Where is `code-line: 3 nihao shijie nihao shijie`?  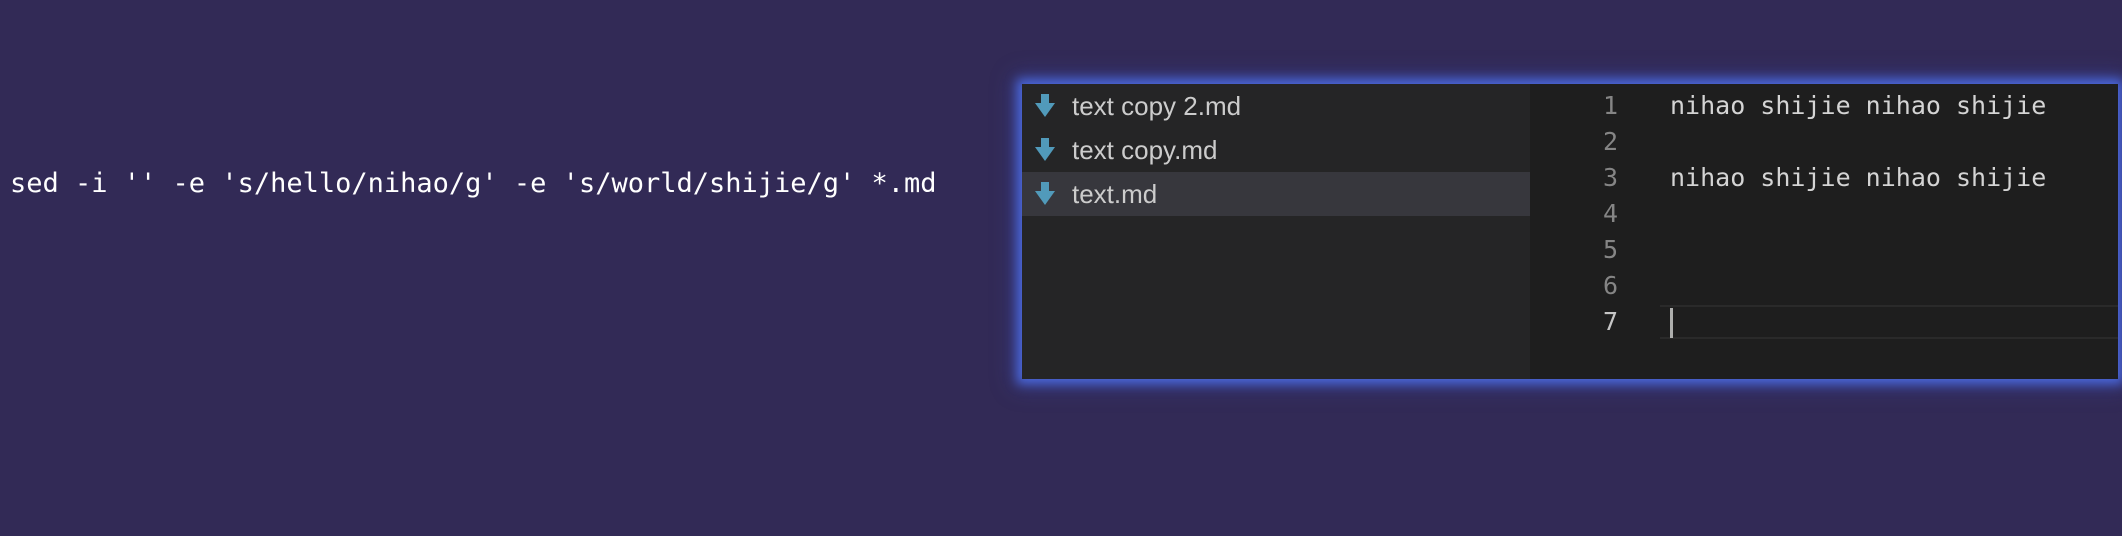 code-line: 3 nihao shijie nihao shijie is located at coordinates (1824, 177).